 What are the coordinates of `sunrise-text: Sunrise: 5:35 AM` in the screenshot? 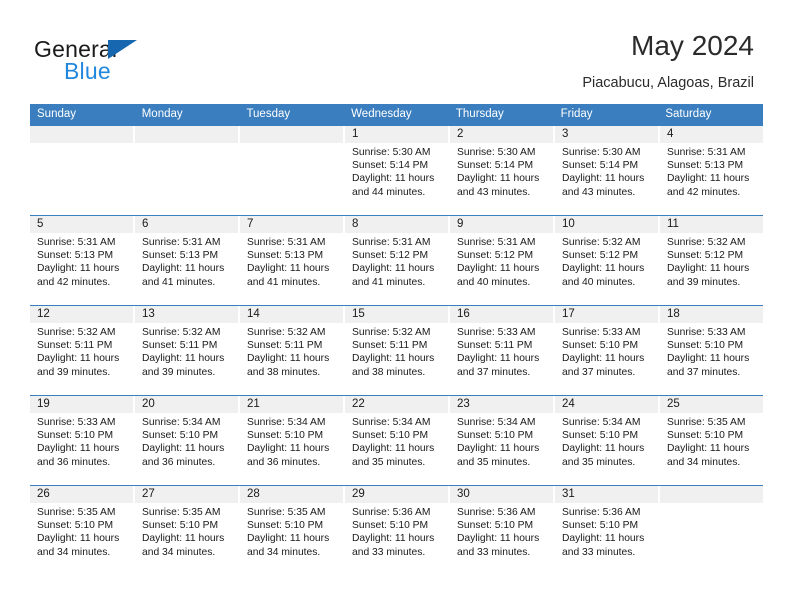 It's located at (76, 512).